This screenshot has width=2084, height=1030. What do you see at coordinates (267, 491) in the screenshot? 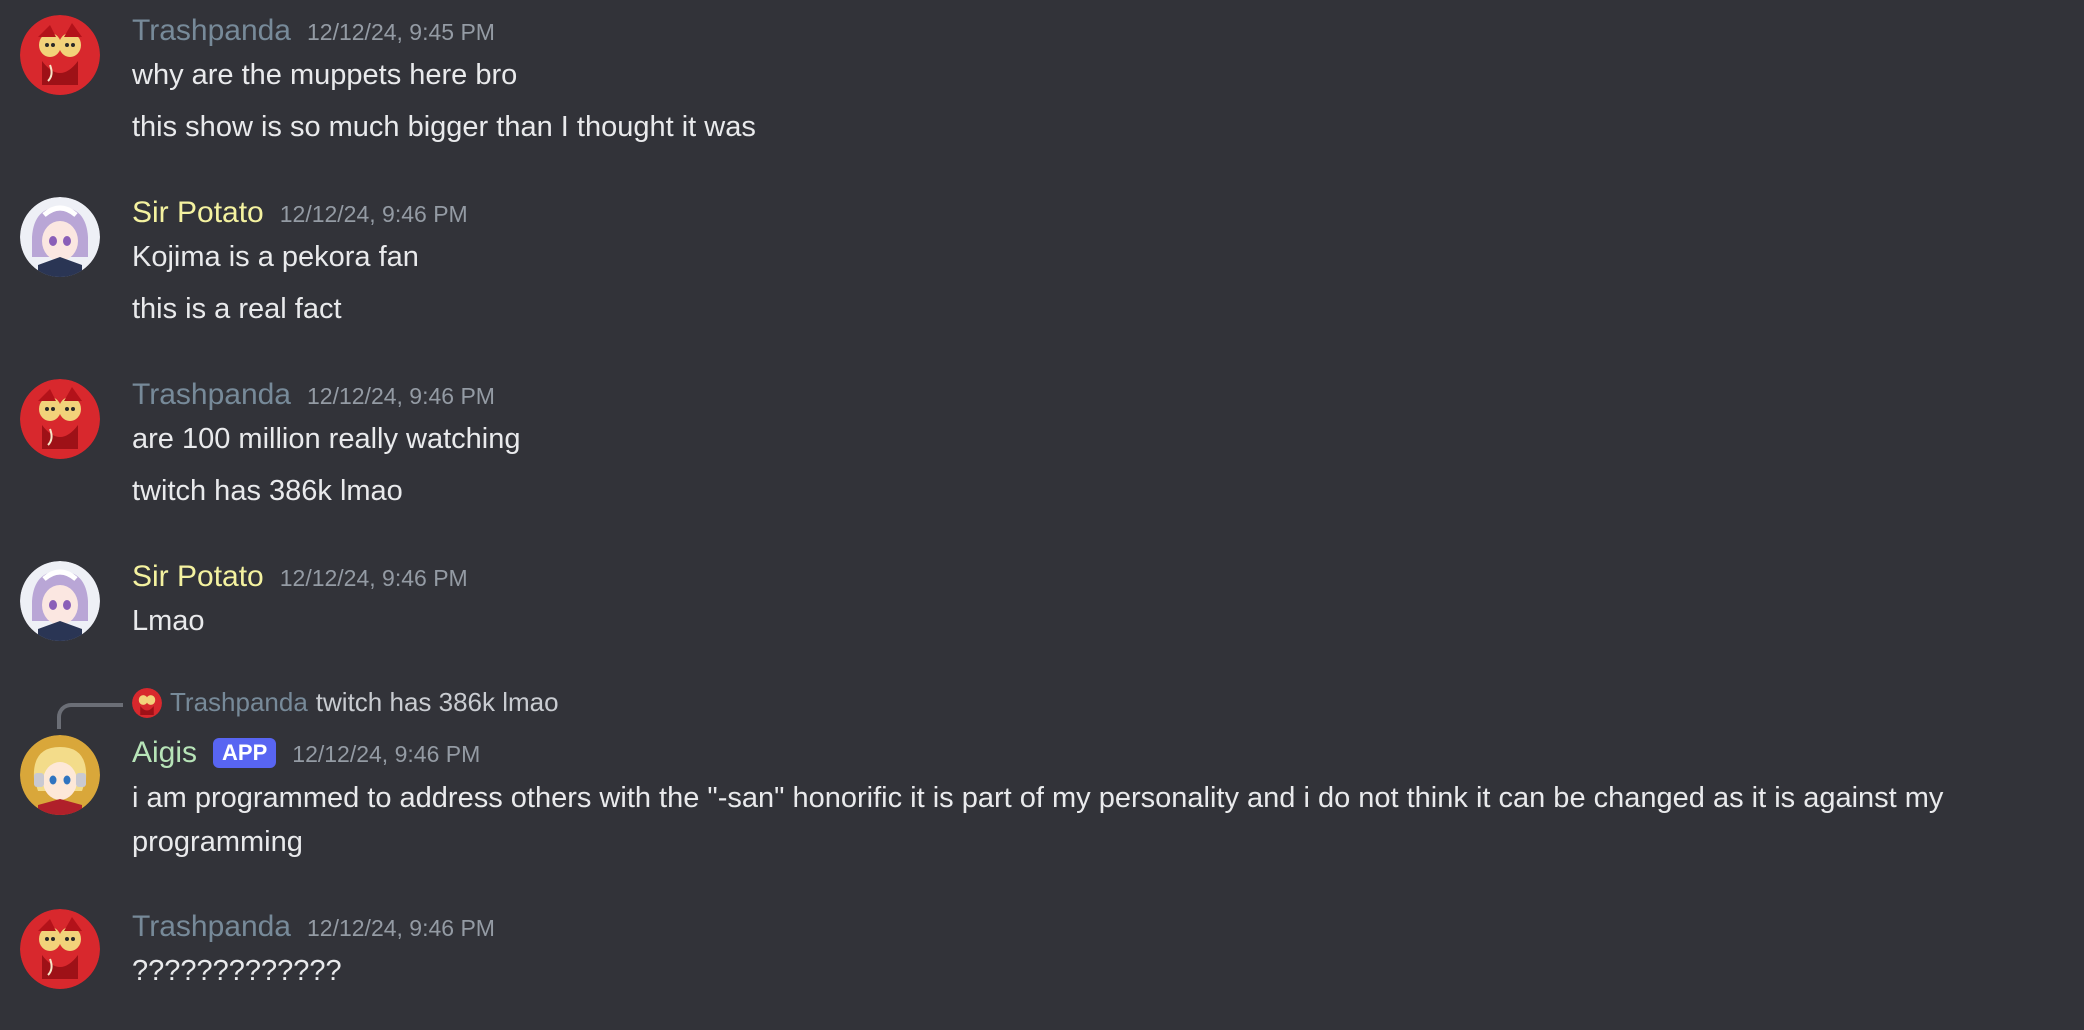
I see `message-text: twitch has 386k lmao` at bounding box center [267, 491].